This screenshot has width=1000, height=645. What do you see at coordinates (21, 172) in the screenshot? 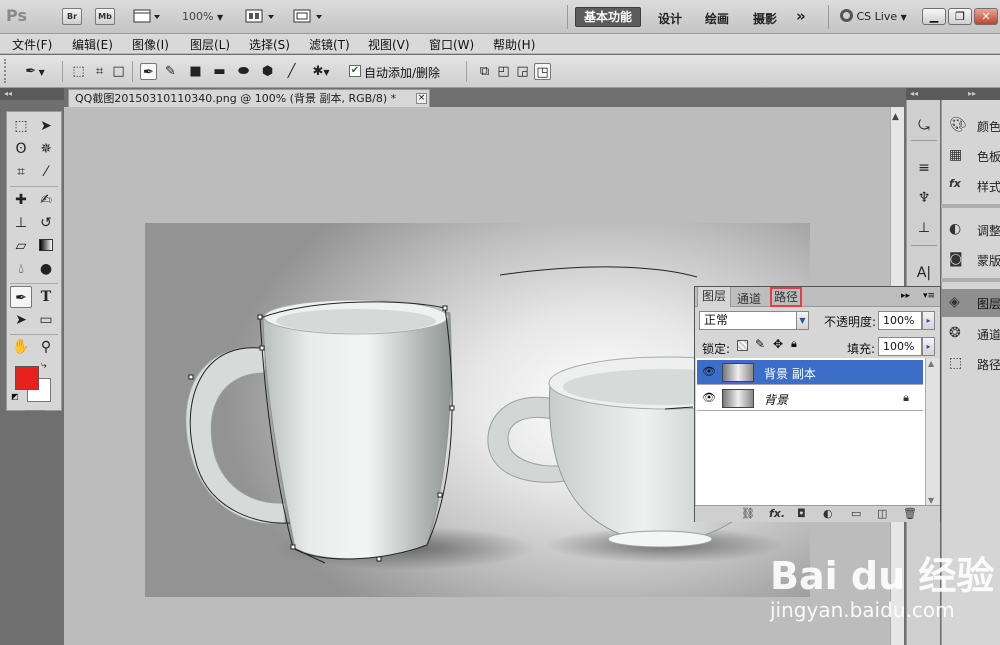
I see `crop-tool: ⌗` at bounding box center [21, 172].